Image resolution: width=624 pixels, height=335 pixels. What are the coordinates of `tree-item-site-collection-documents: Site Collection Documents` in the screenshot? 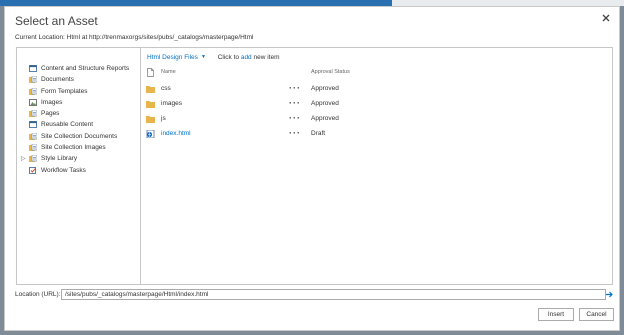 It's located at (77, 136).